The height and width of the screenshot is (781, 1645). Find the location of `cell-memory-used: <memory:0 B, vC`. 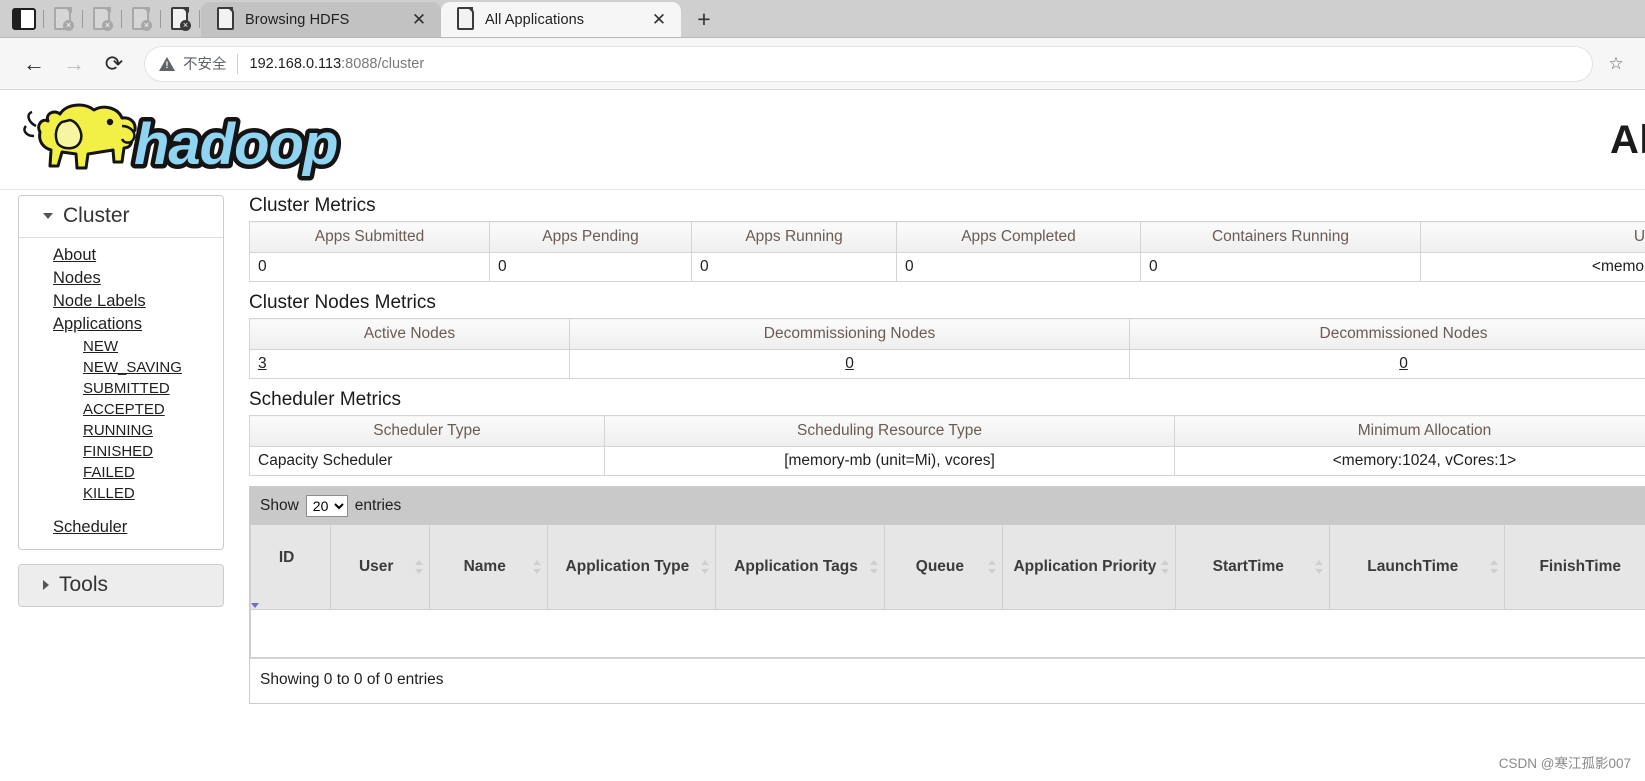

cell-memory-used: <memory:0 B, vC is located at coordinates (1532, 267).